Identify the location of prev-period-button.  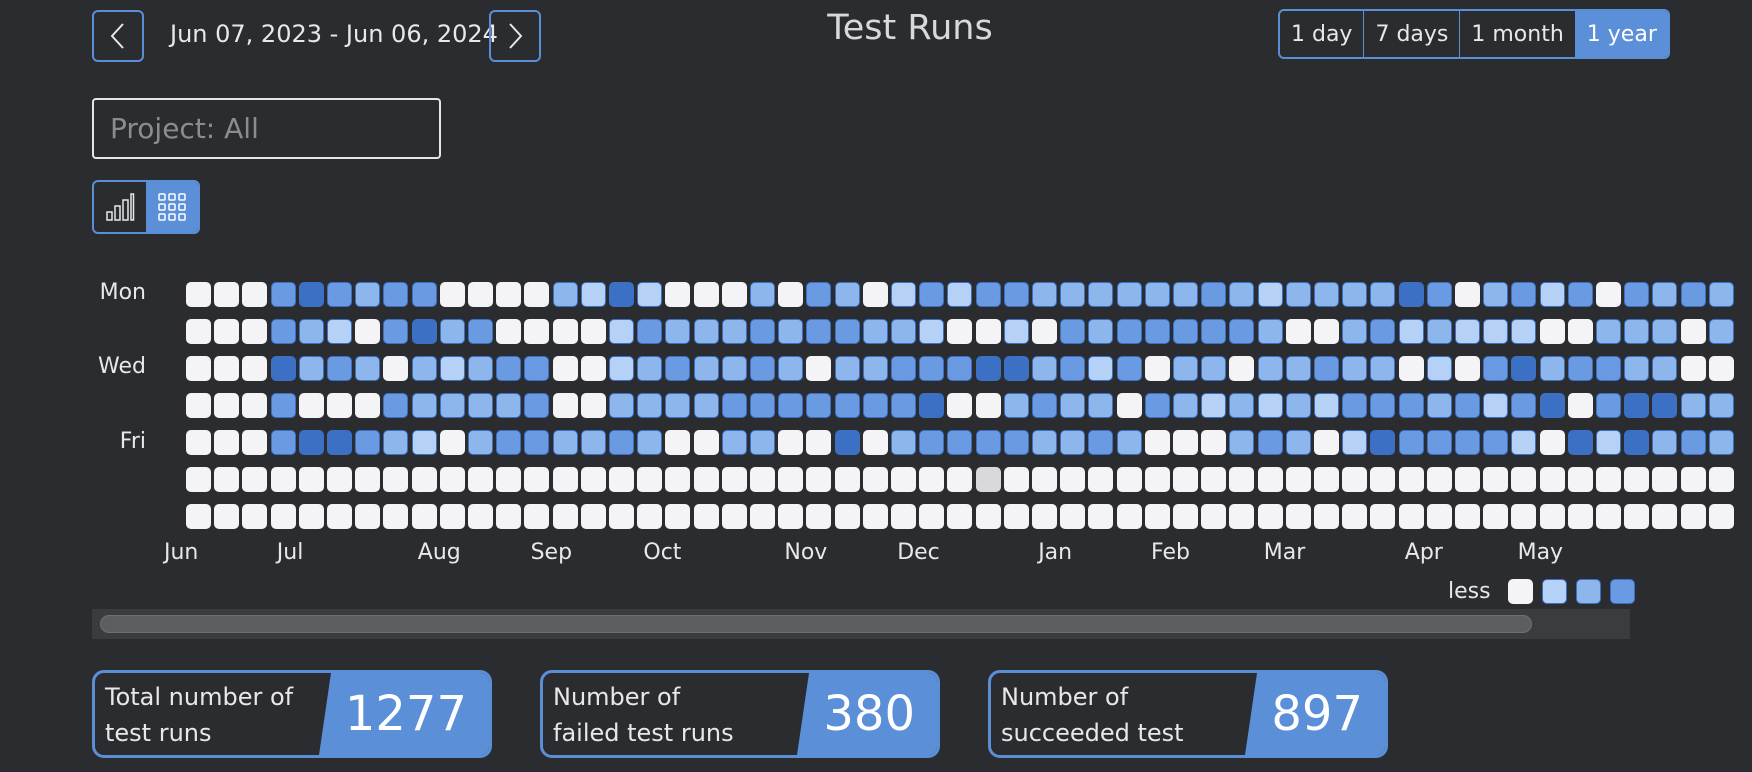
(118, 36).